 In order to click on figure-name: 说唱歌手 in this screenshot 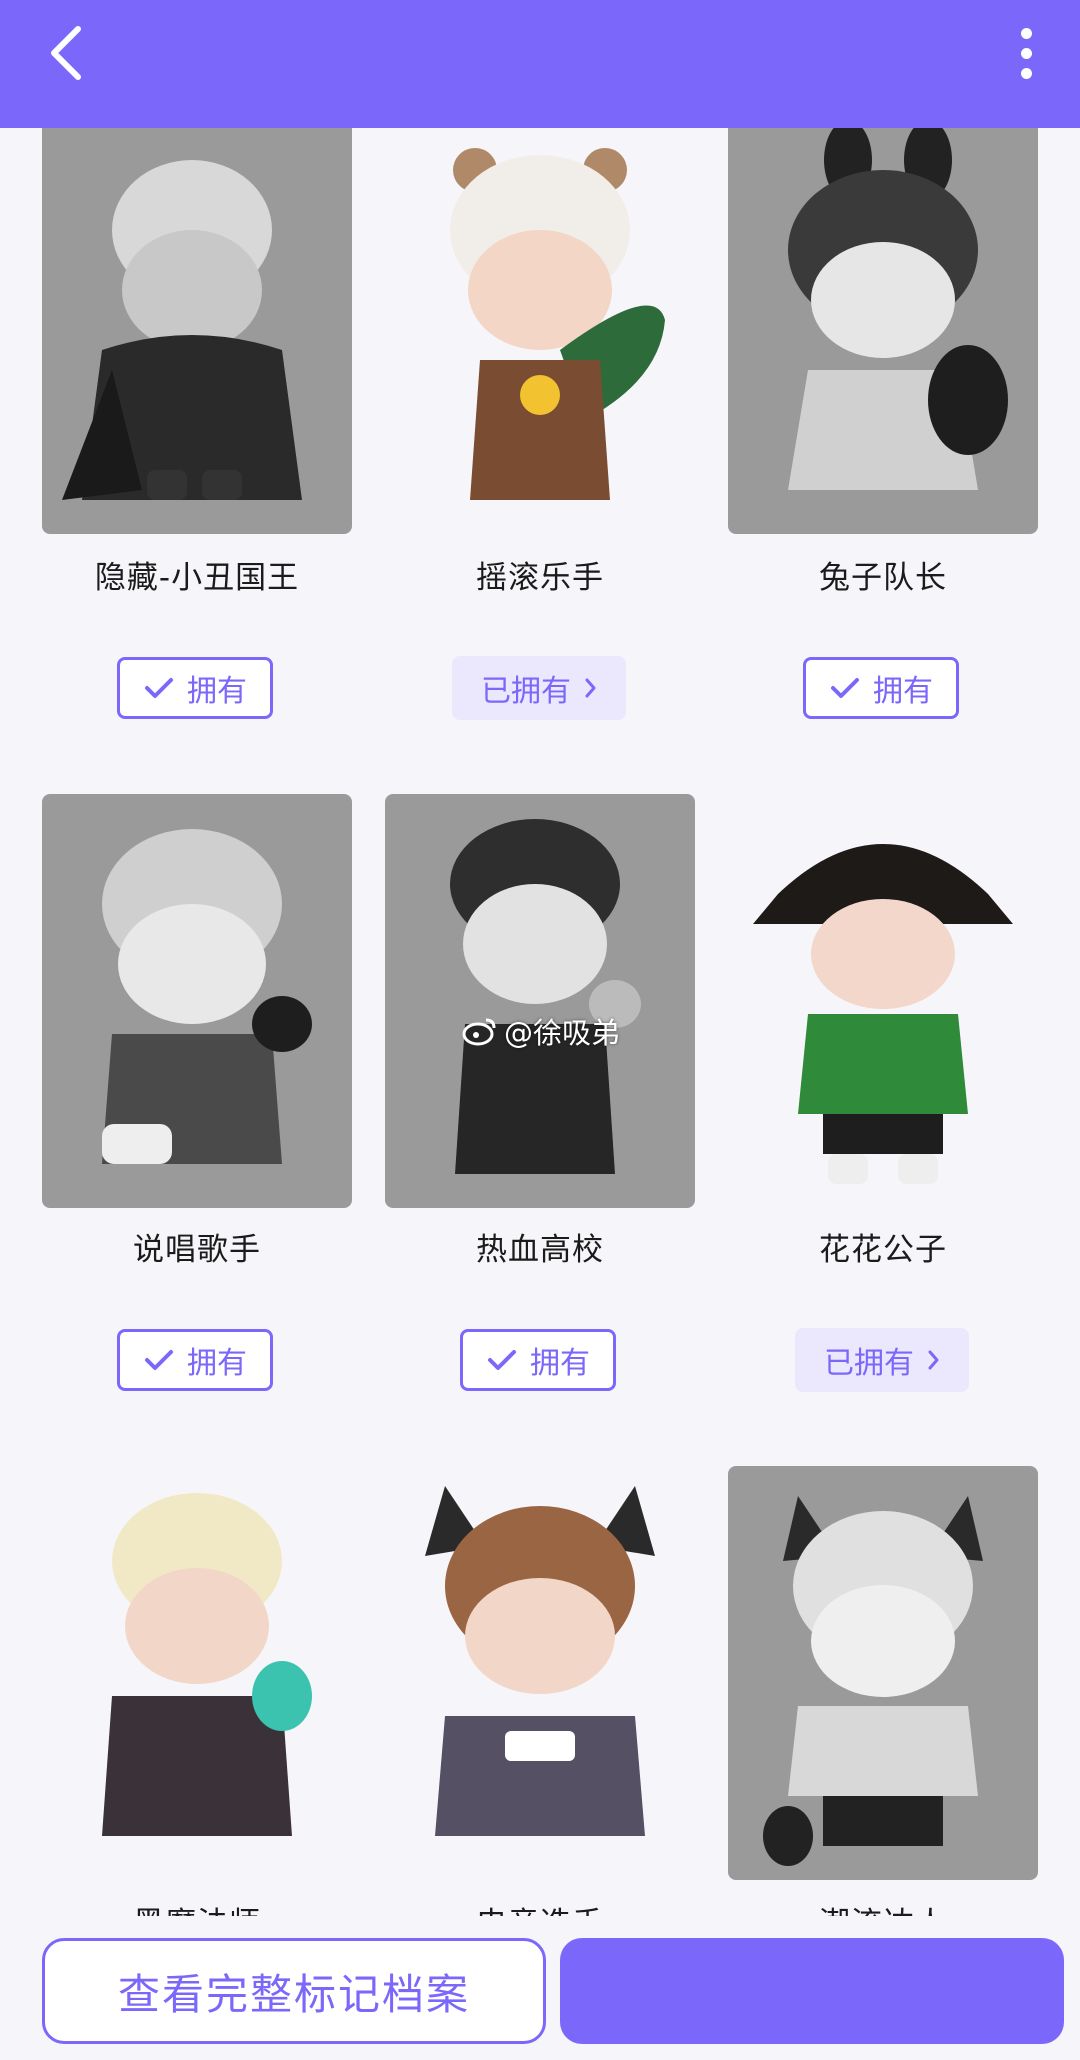, I will do `click(197, 1250)`.